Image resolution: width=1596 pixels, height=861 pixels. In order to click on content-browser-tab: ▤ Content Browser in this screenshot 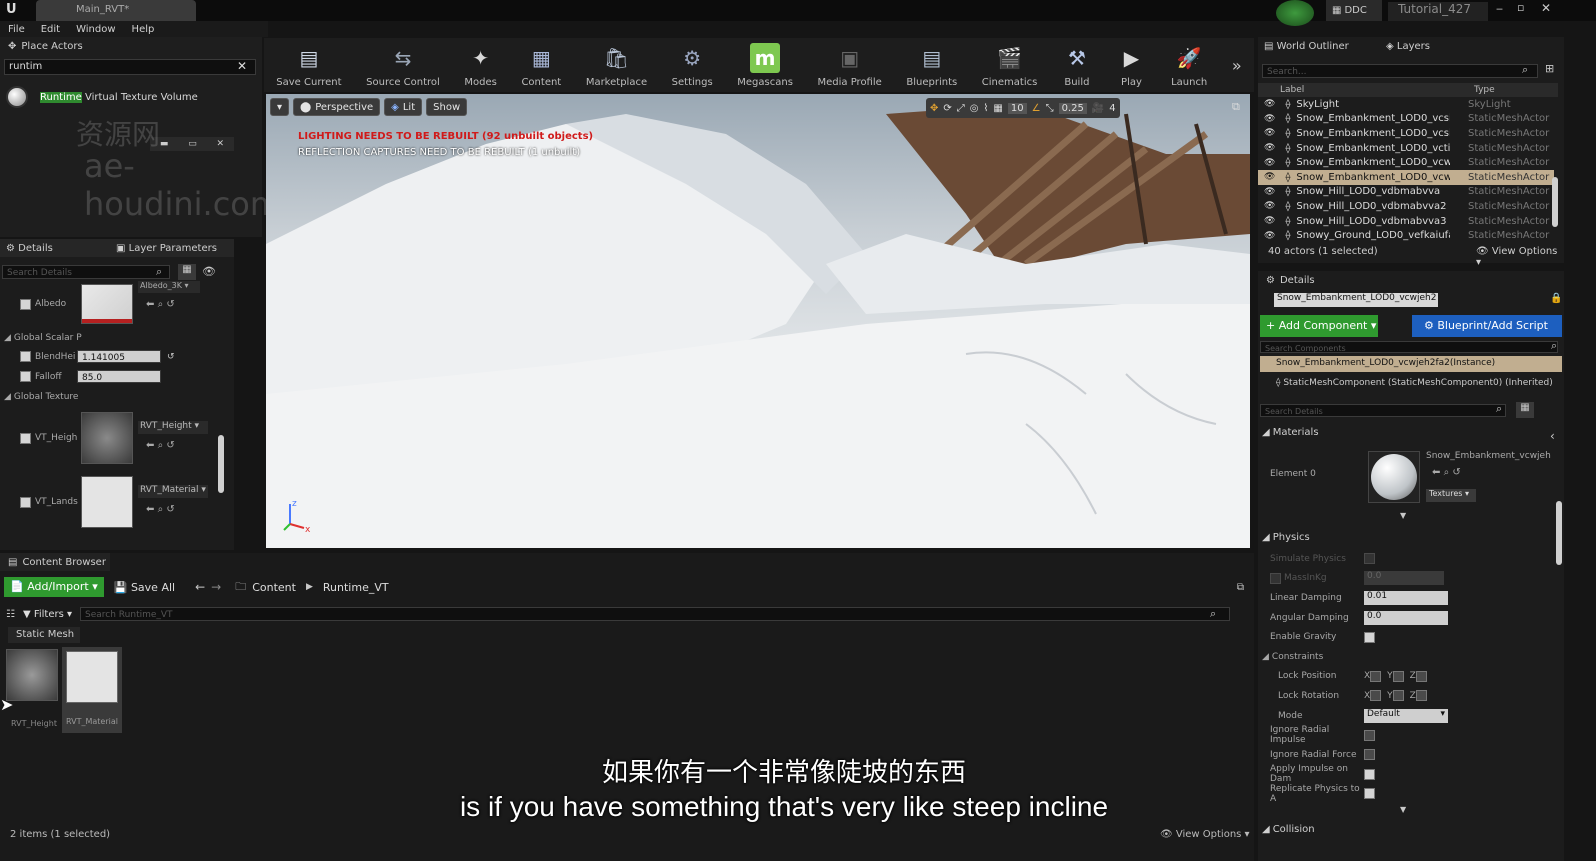, I will do `click(55, 562)`.